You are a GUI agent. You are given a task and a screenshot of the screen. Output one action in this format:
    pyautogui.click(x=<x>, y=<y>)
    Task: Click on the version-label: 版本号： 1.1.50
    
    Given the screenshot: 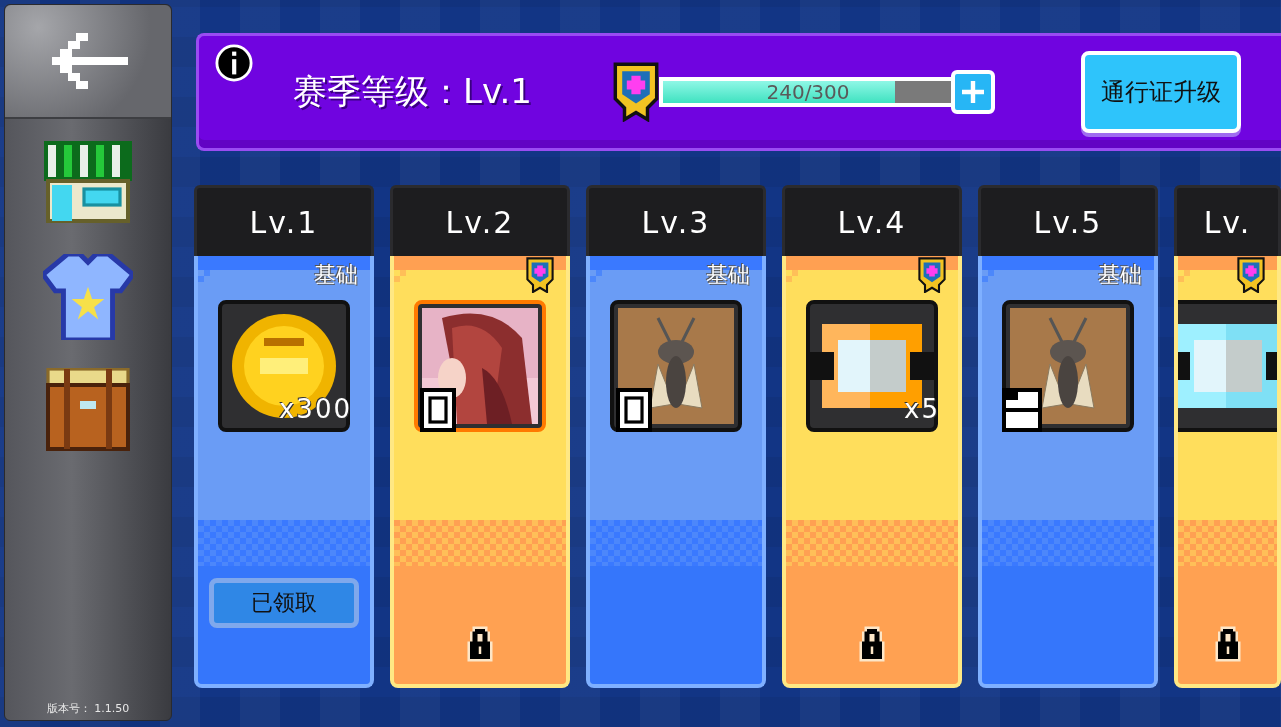 What is the action you would take?
    pyautogui.click(x=88, y=708)
    